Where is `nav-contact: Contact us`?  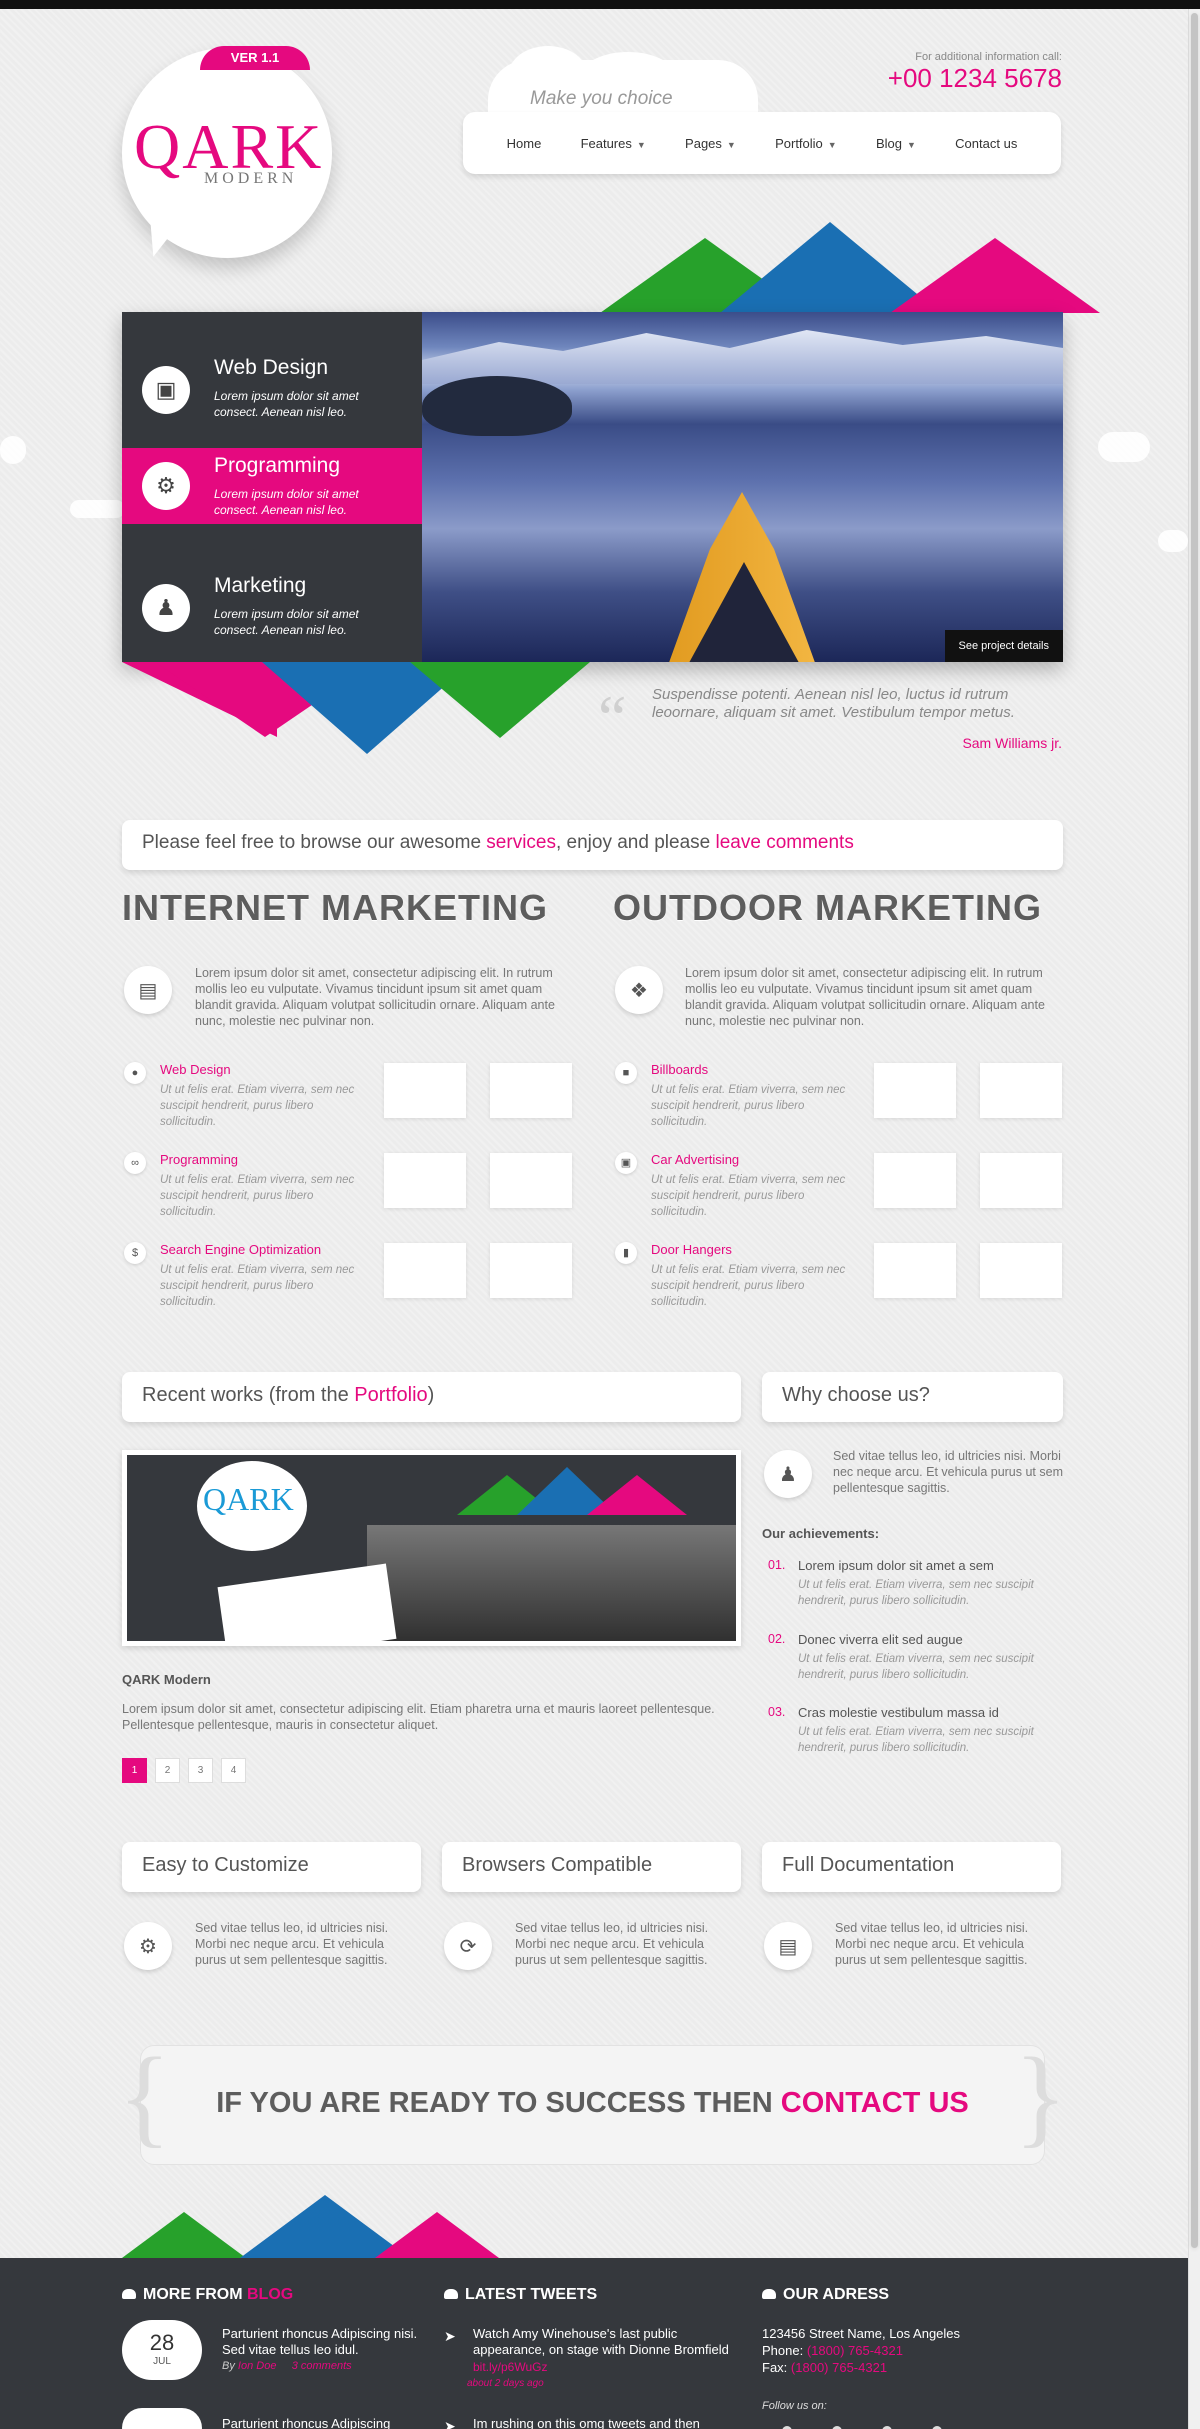
nav-contact: Contact us is located at coordinates (986, 143).